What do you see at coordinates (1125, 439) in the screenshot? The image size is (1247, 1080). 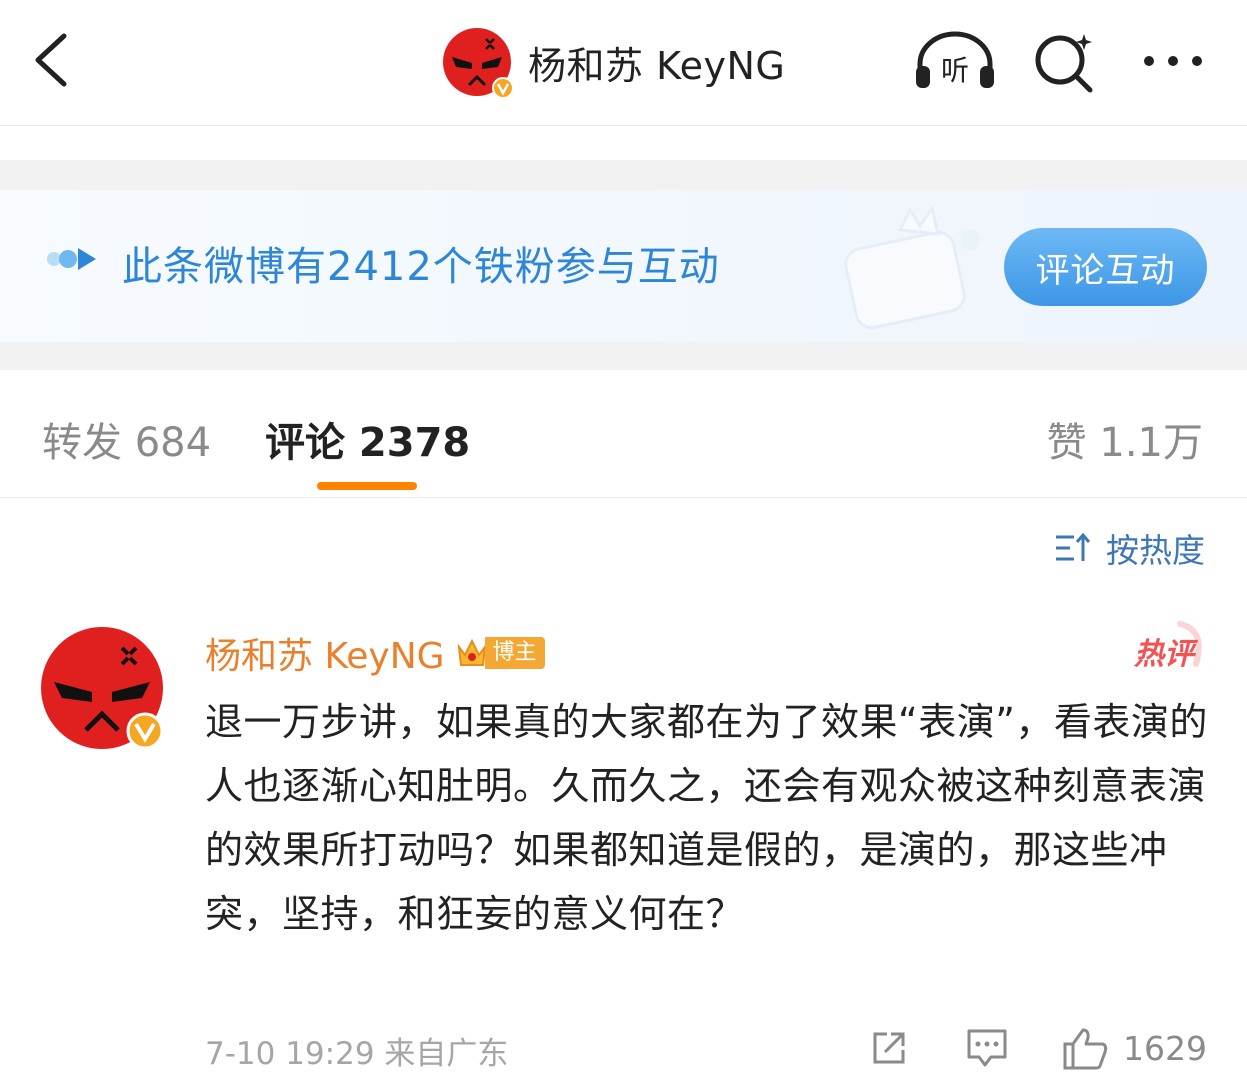 I see `tab-like: 赞 1.1万` at bounding box center [1125, 439].